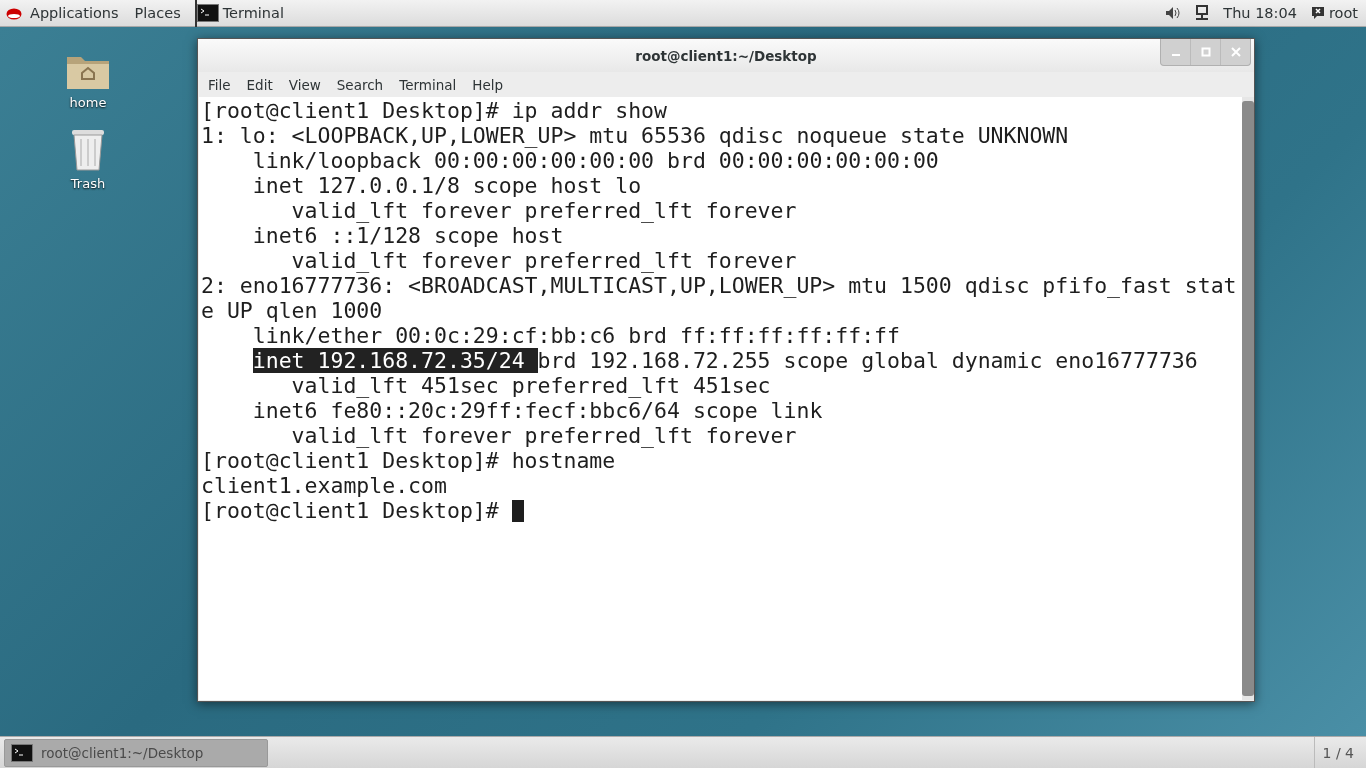 The height and width of the screenshot is (768, 1366). I want to click on network-icon, so click(1202, 13).